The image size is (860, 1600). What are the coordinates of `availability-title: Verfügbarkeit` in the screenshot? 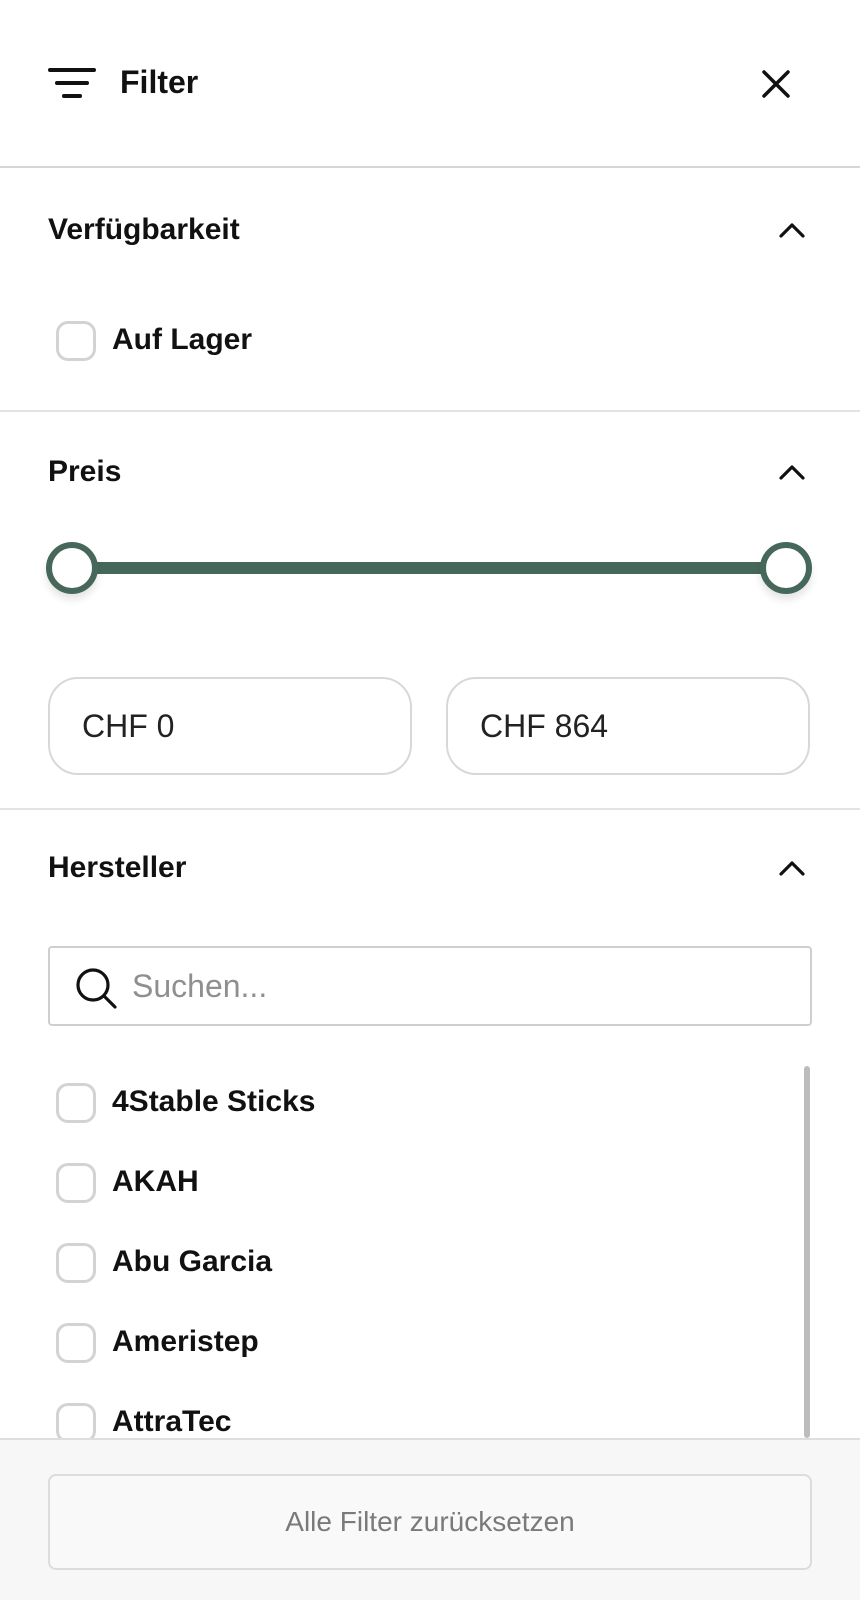 It's located at (144, 229).